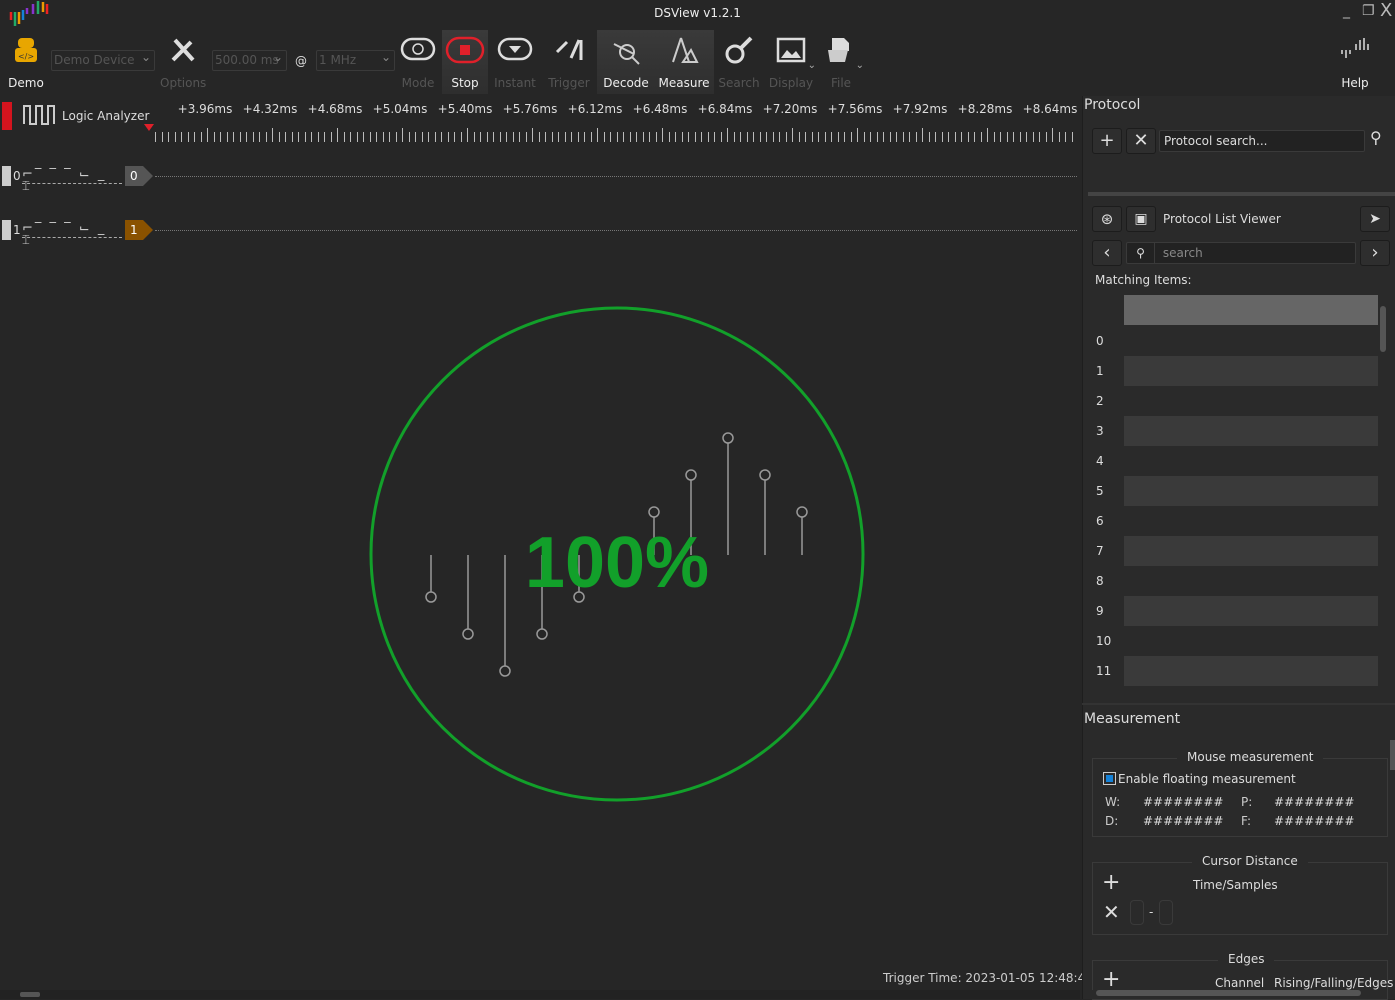 The width and height of the screenshot is (1395, 1000). Describe the element at coordinates (1368, 11) in the screenshot. I see `restore-button: ❐` at that location.